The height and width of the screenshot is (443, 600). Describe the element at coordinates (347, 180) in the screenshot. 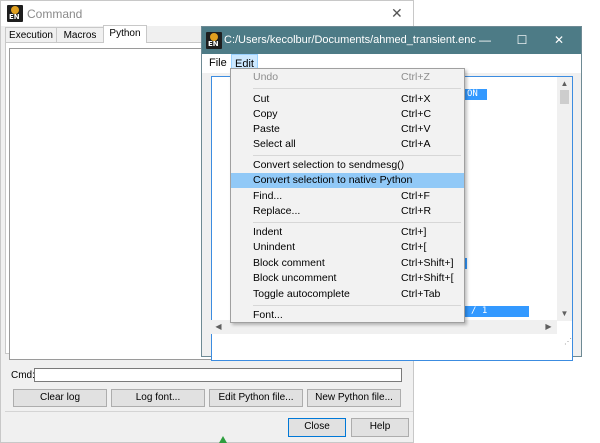

I see `menu-item-convert-to-native-python: Convert selection to native Python` at that location.